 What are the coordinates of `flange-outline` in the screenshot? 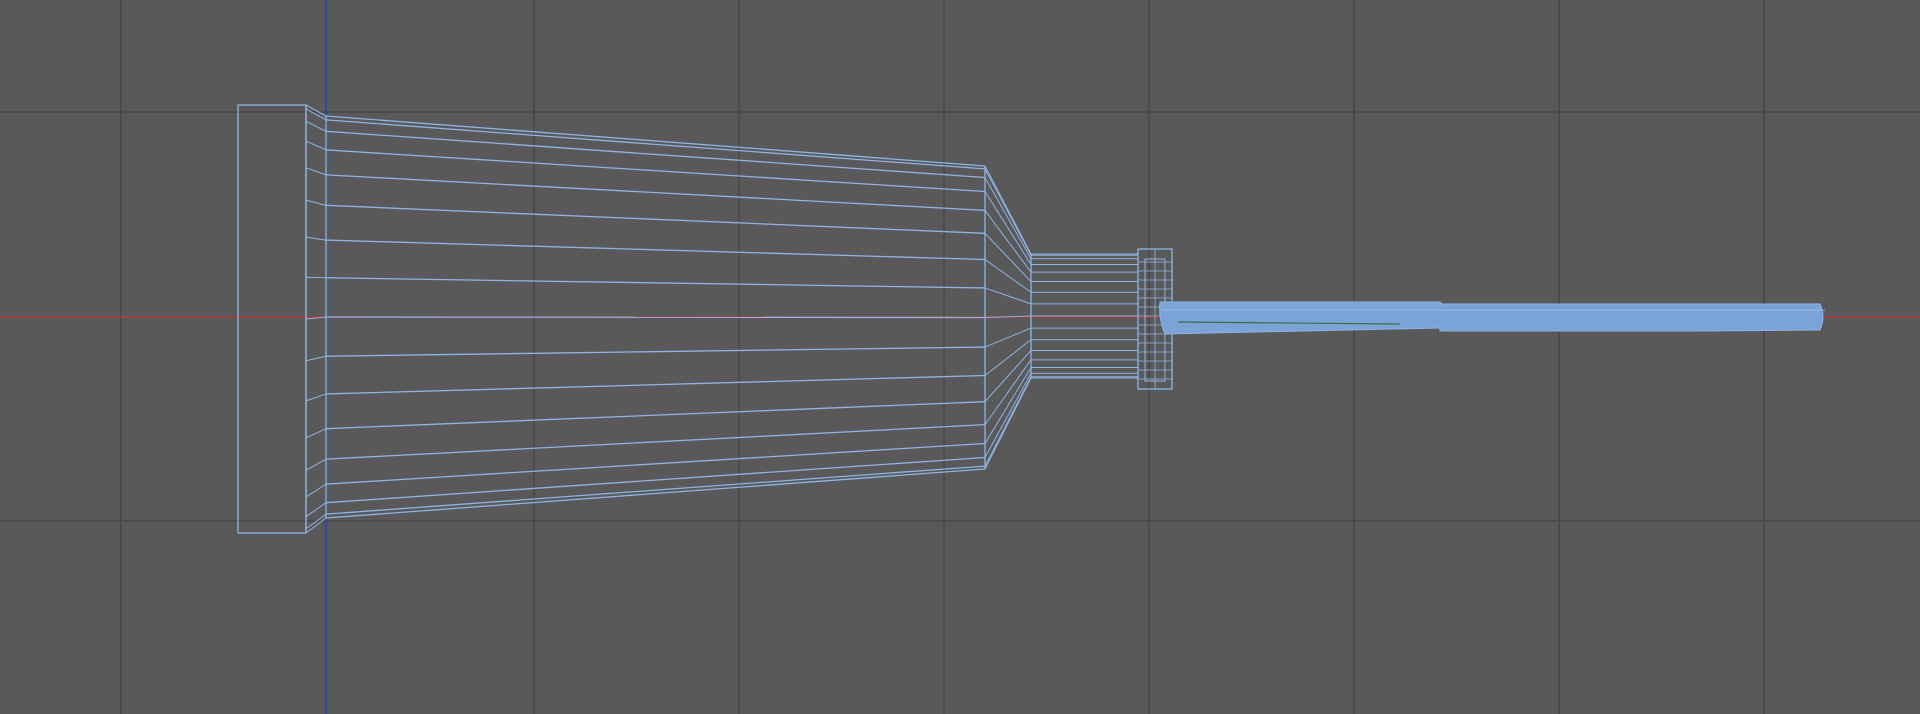 It's located at (272, 319).